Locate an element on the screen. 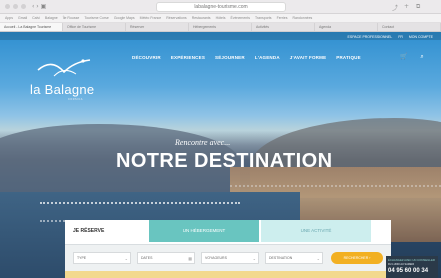  minimize-window-button is located at coordinates (15, 6).